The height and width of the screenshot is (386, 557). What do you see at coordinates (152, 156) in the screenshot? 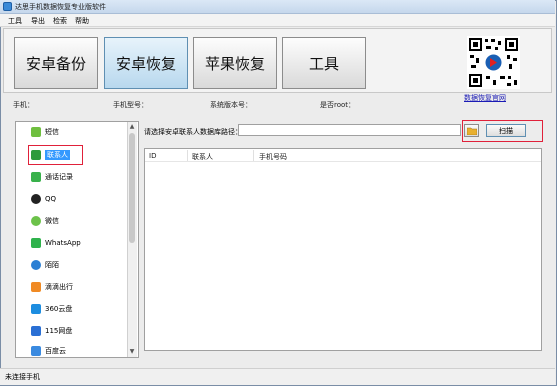
I see `column-header-id: ID` at bounding box center [152, 156].